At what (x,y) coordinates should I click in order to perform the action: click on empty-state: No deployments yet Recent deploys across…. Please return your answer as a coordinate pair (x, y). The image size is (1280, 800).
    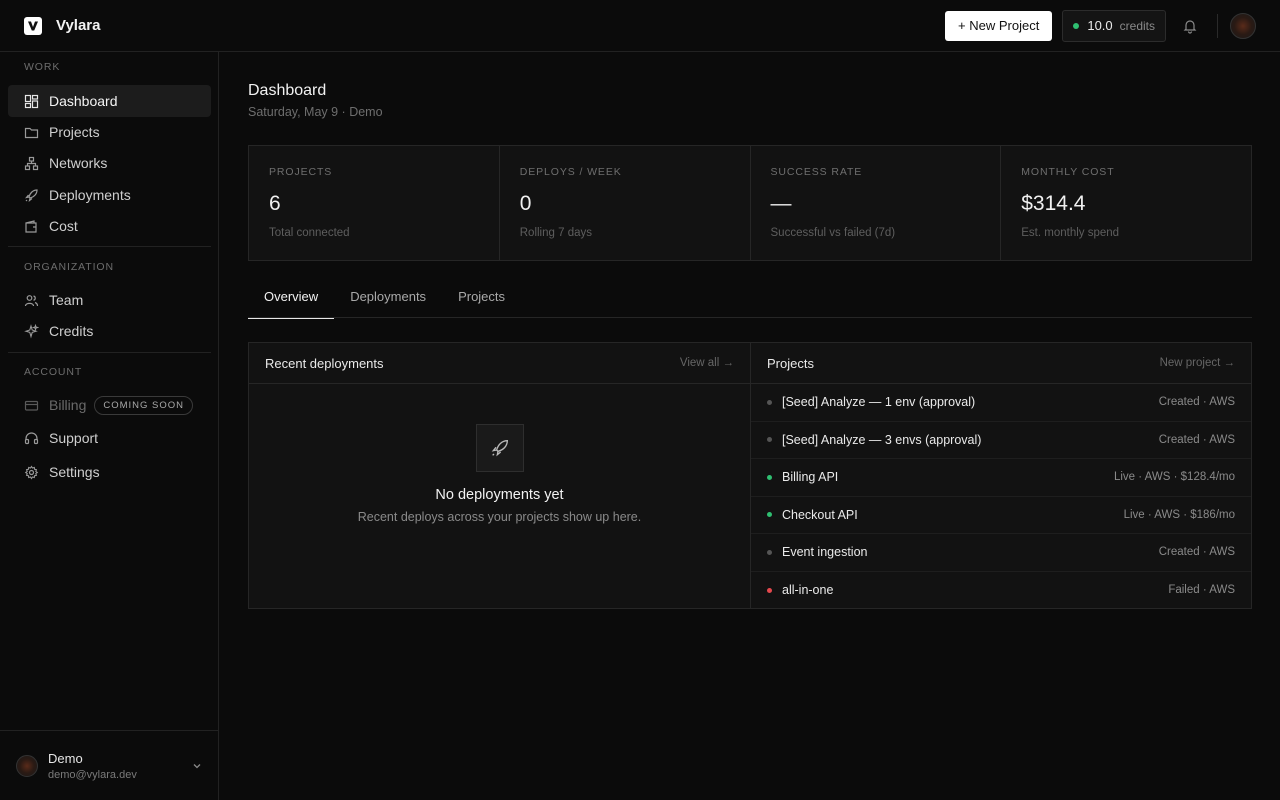
    Looking at the image, I should click on (499, 454).